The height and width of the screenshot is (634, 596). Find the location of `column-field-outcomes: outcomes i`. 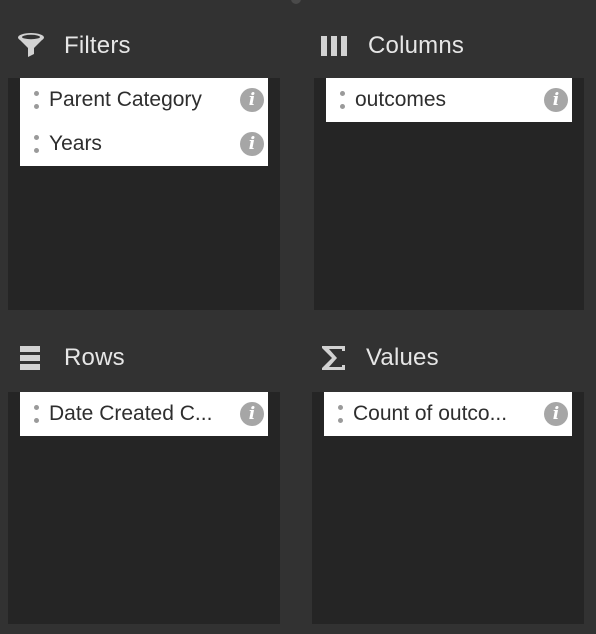

column-field-outcomes: outcomes i is located at coordinates (449, 100).